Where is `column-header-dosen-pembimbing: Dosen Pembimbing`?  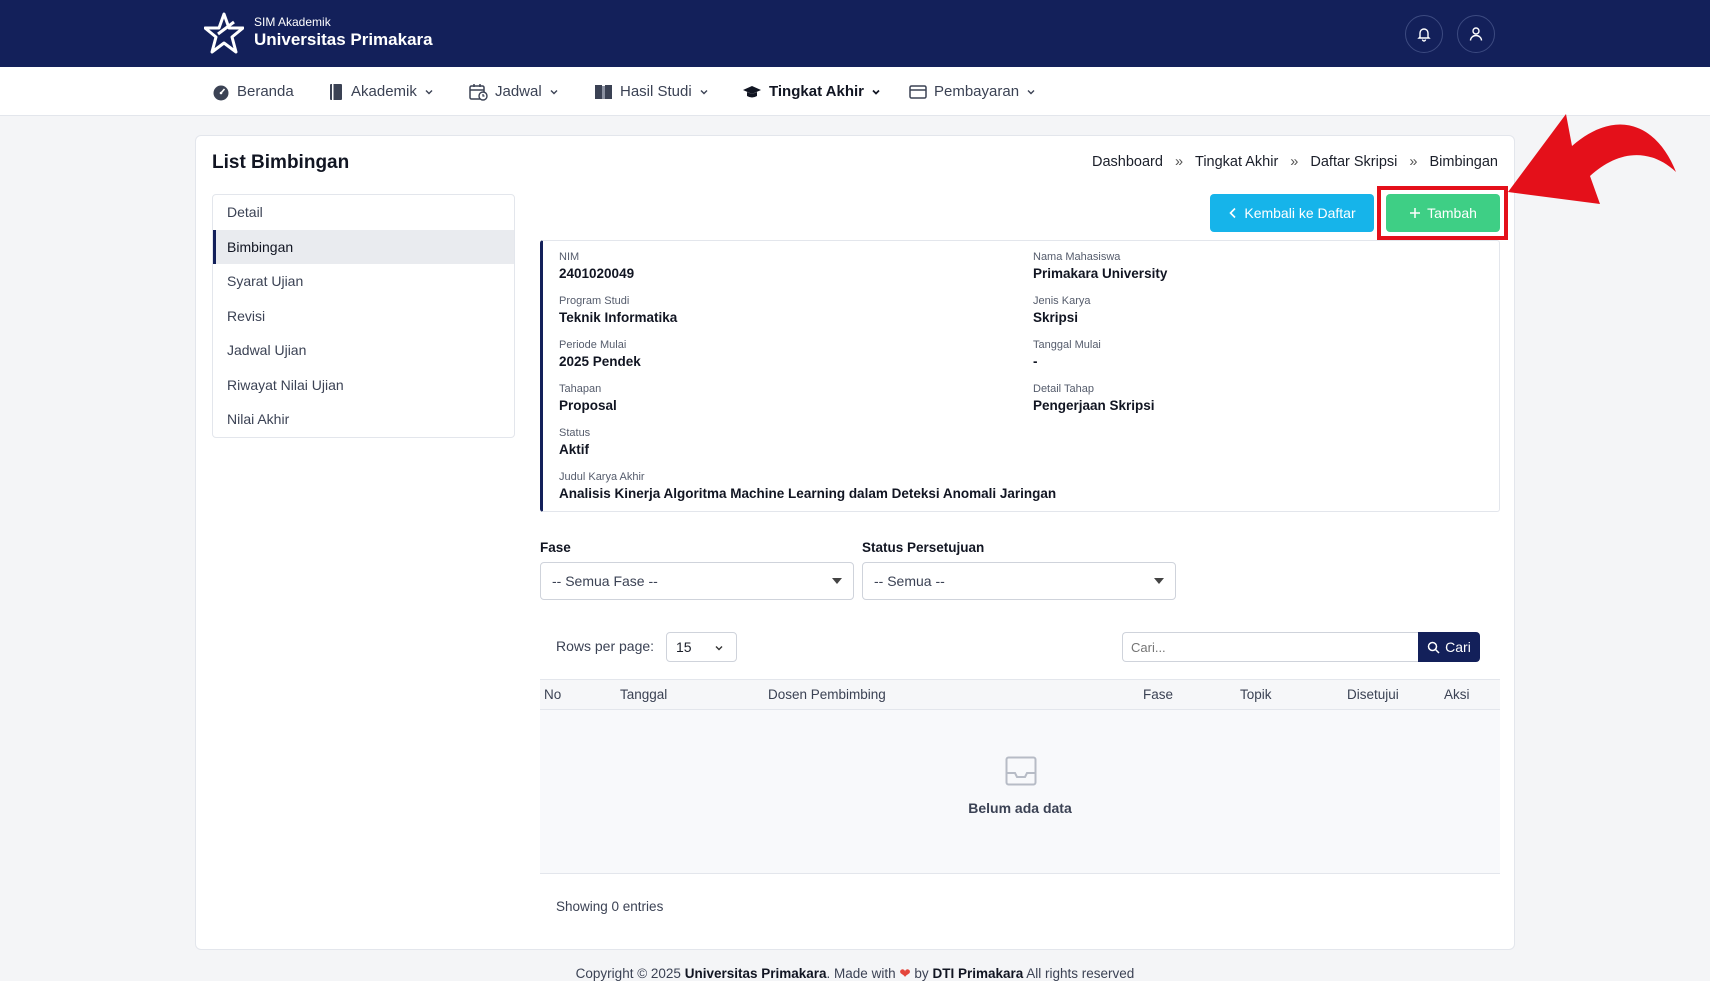
column-header-dosen-pembimbing: Dosen Pembimbing is located at coordinates (827, 694).